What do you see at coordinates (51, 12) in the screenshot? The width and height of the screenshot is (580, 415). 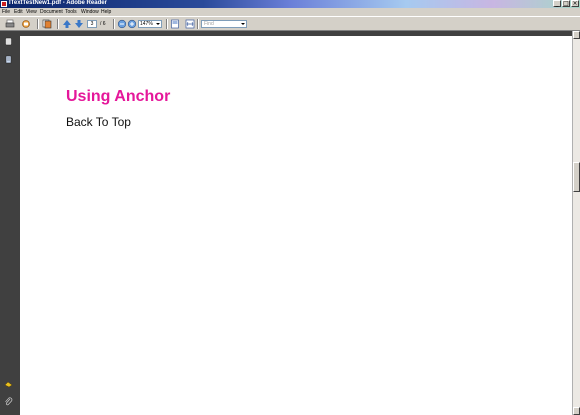 I see `menu-document: Document` at bounding box center [51, 12].